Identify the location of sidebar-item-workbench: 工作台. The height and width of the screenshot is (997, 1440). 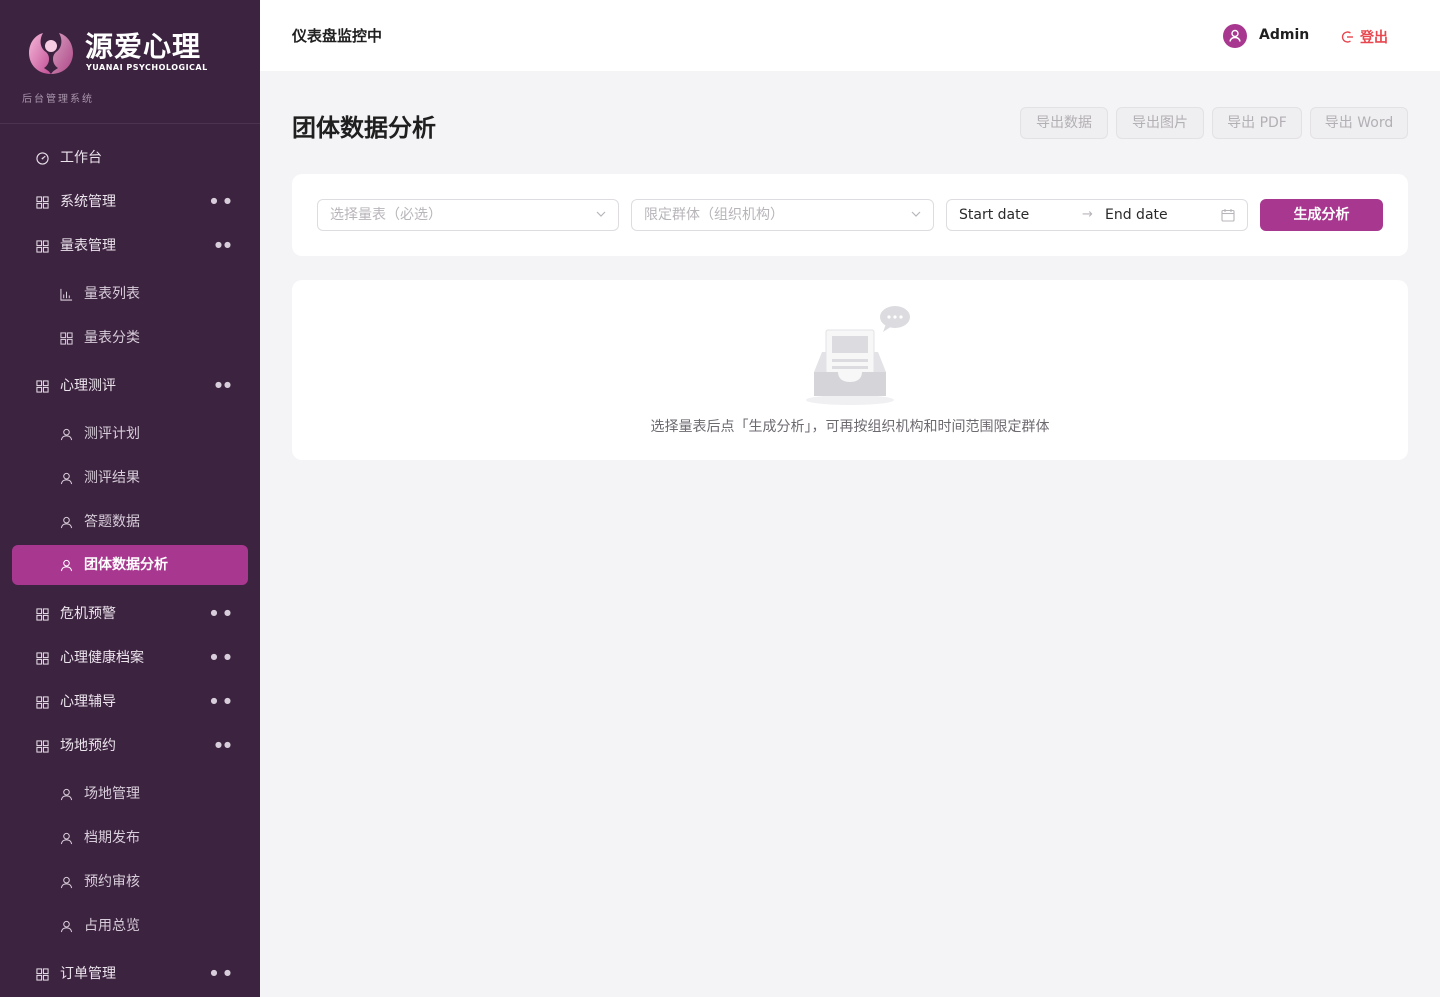
(130, 158).